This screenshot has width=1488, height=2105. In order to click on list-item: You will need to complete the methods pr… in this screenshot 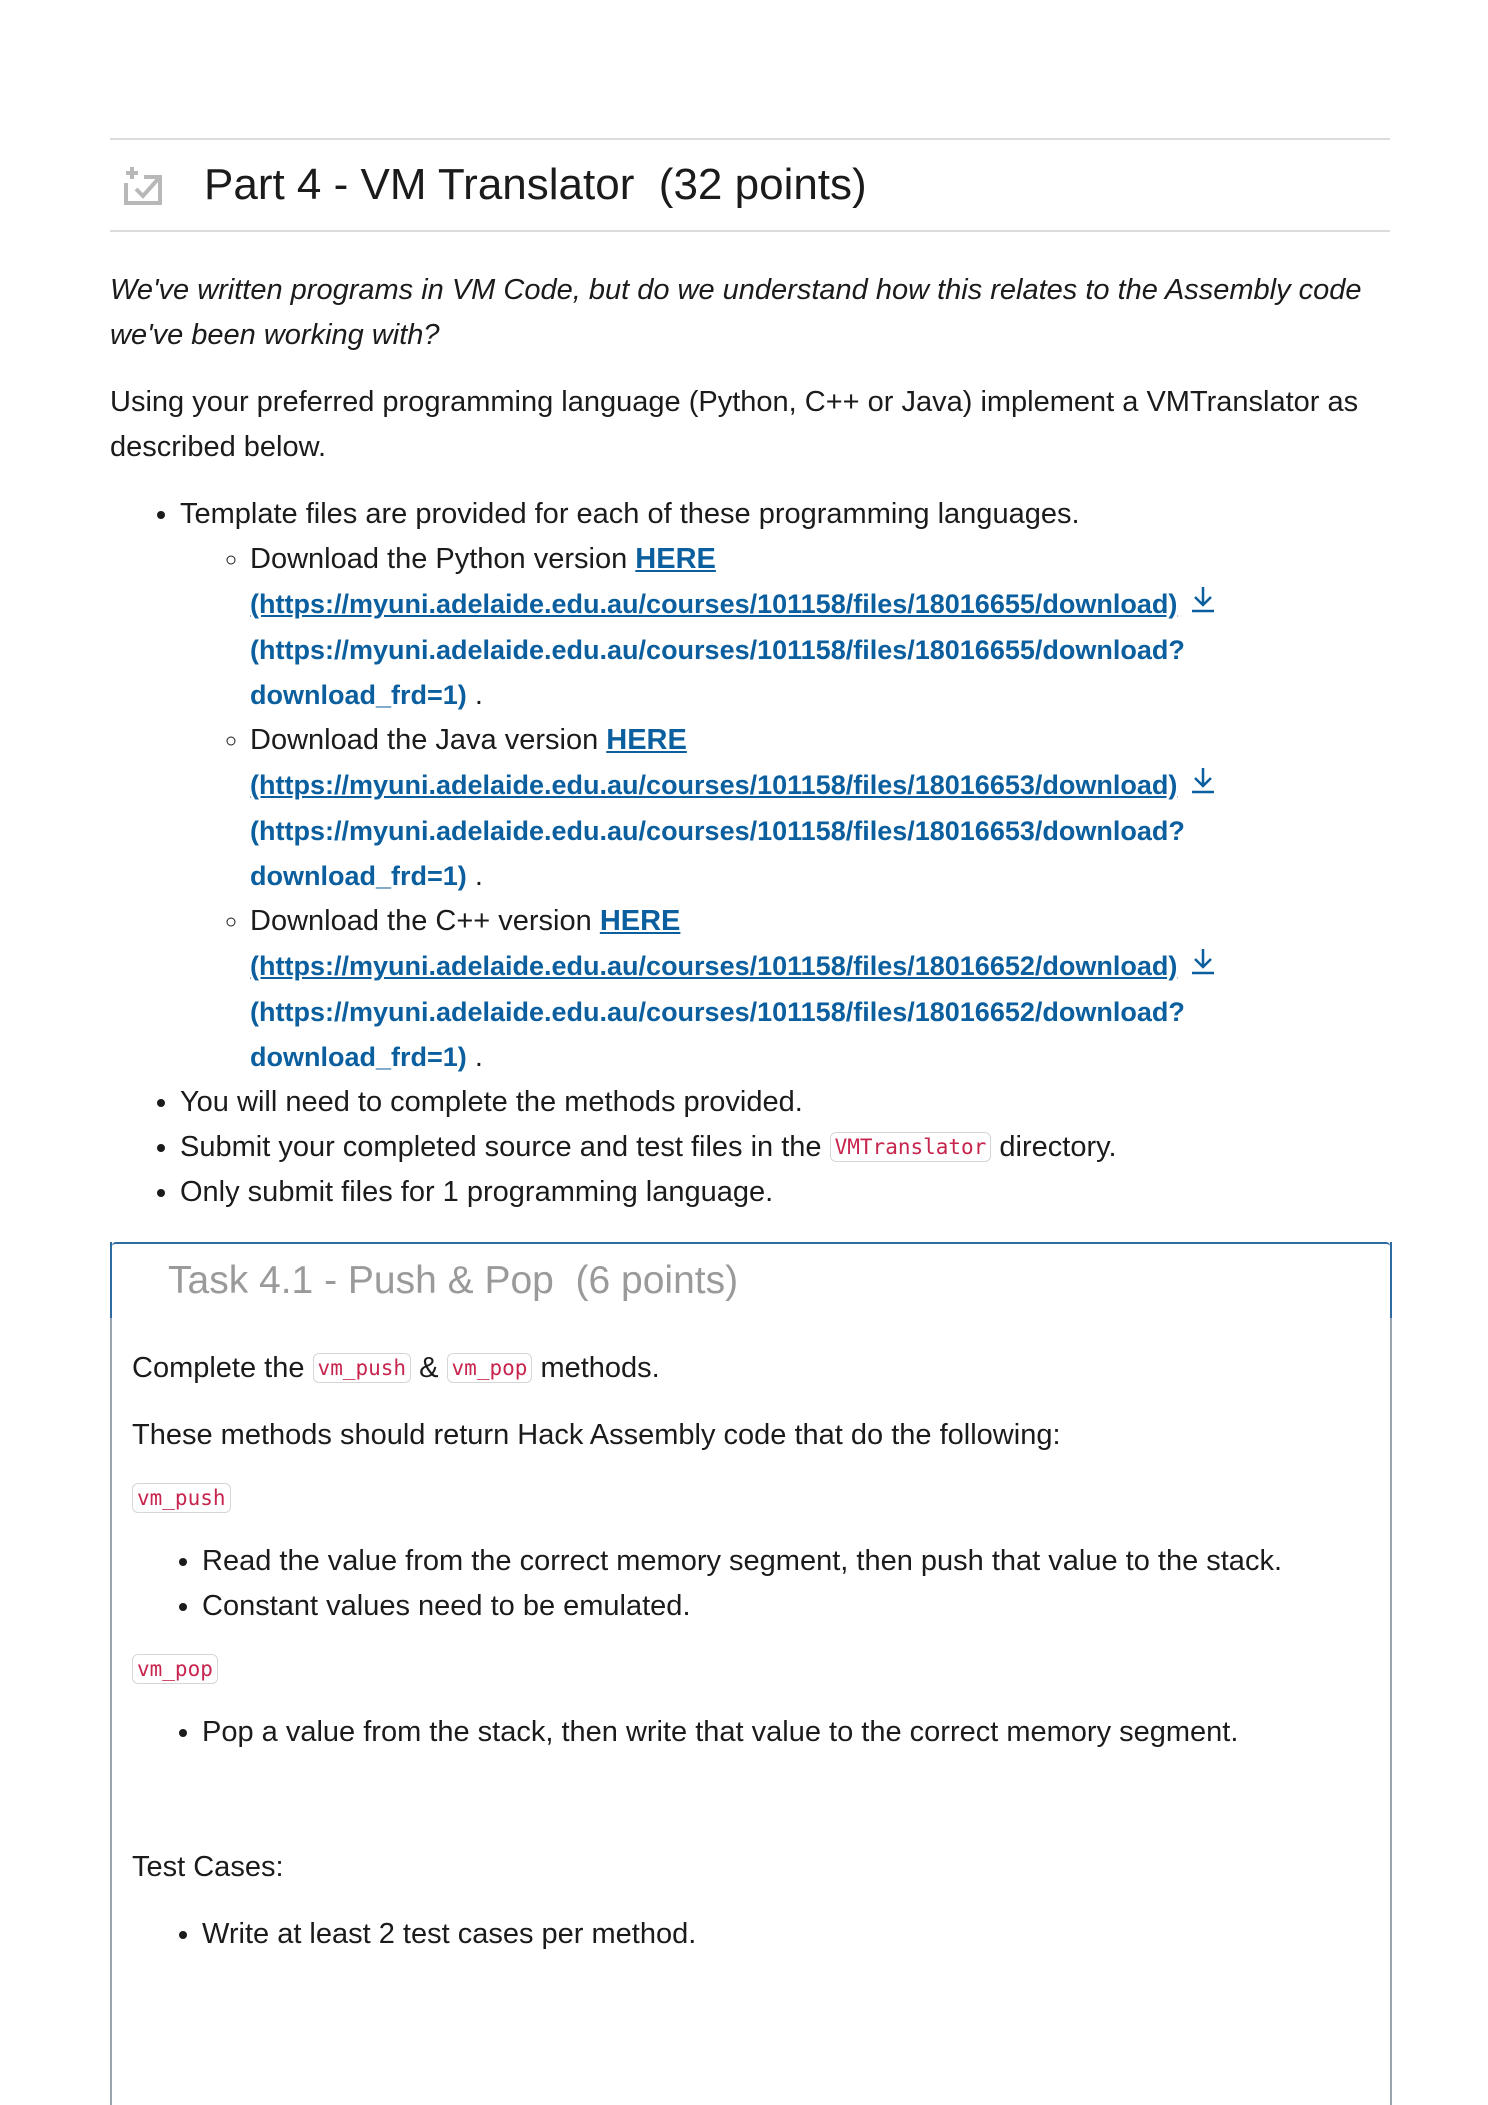, I will do `click(785, 1102)`.